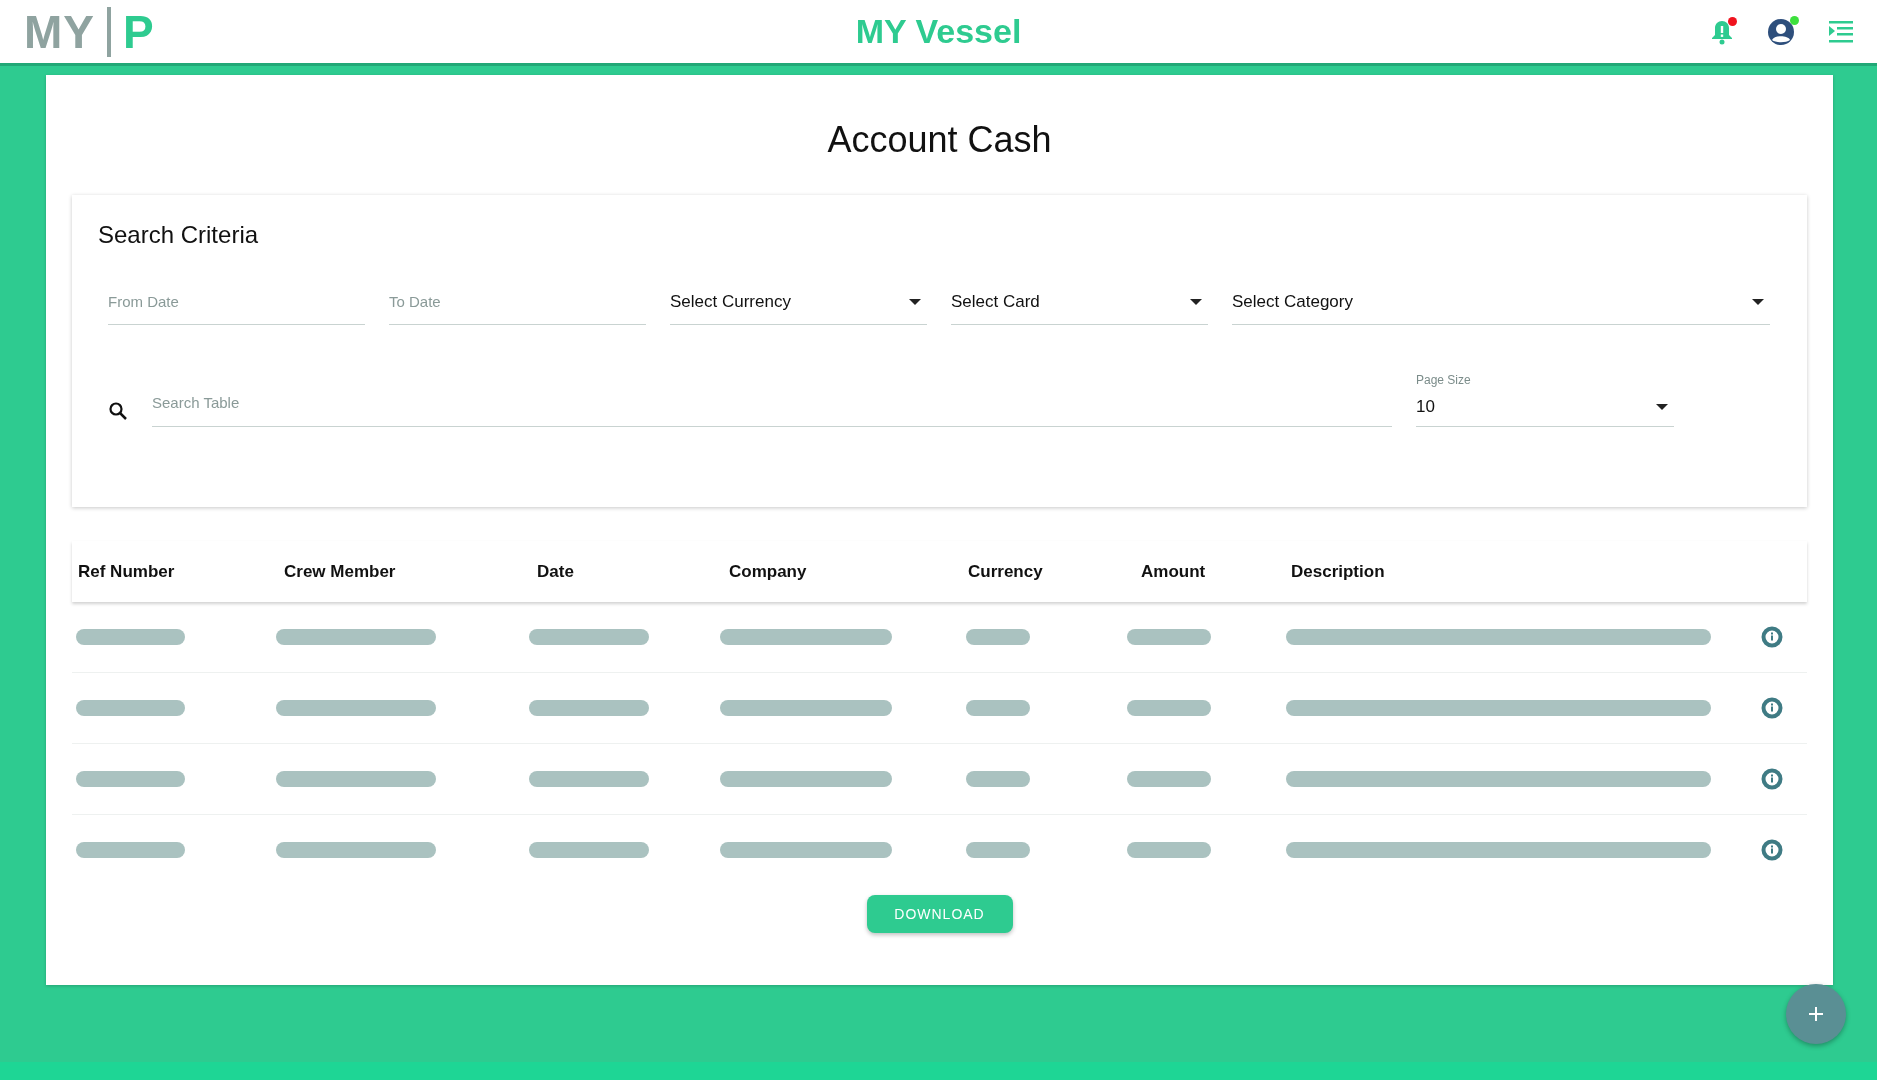 This screenshot has width=1877, height=1080. I want to click on column-header: Currency, so click(1005, 571).